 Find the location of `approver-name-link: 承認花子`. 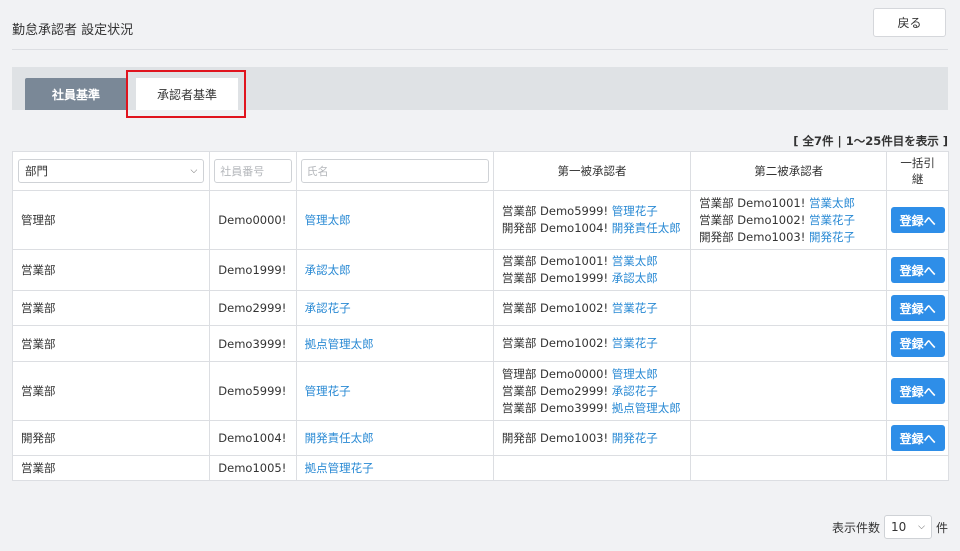

approver-name-link: 承認花子 is located at coordinates (635, 391).